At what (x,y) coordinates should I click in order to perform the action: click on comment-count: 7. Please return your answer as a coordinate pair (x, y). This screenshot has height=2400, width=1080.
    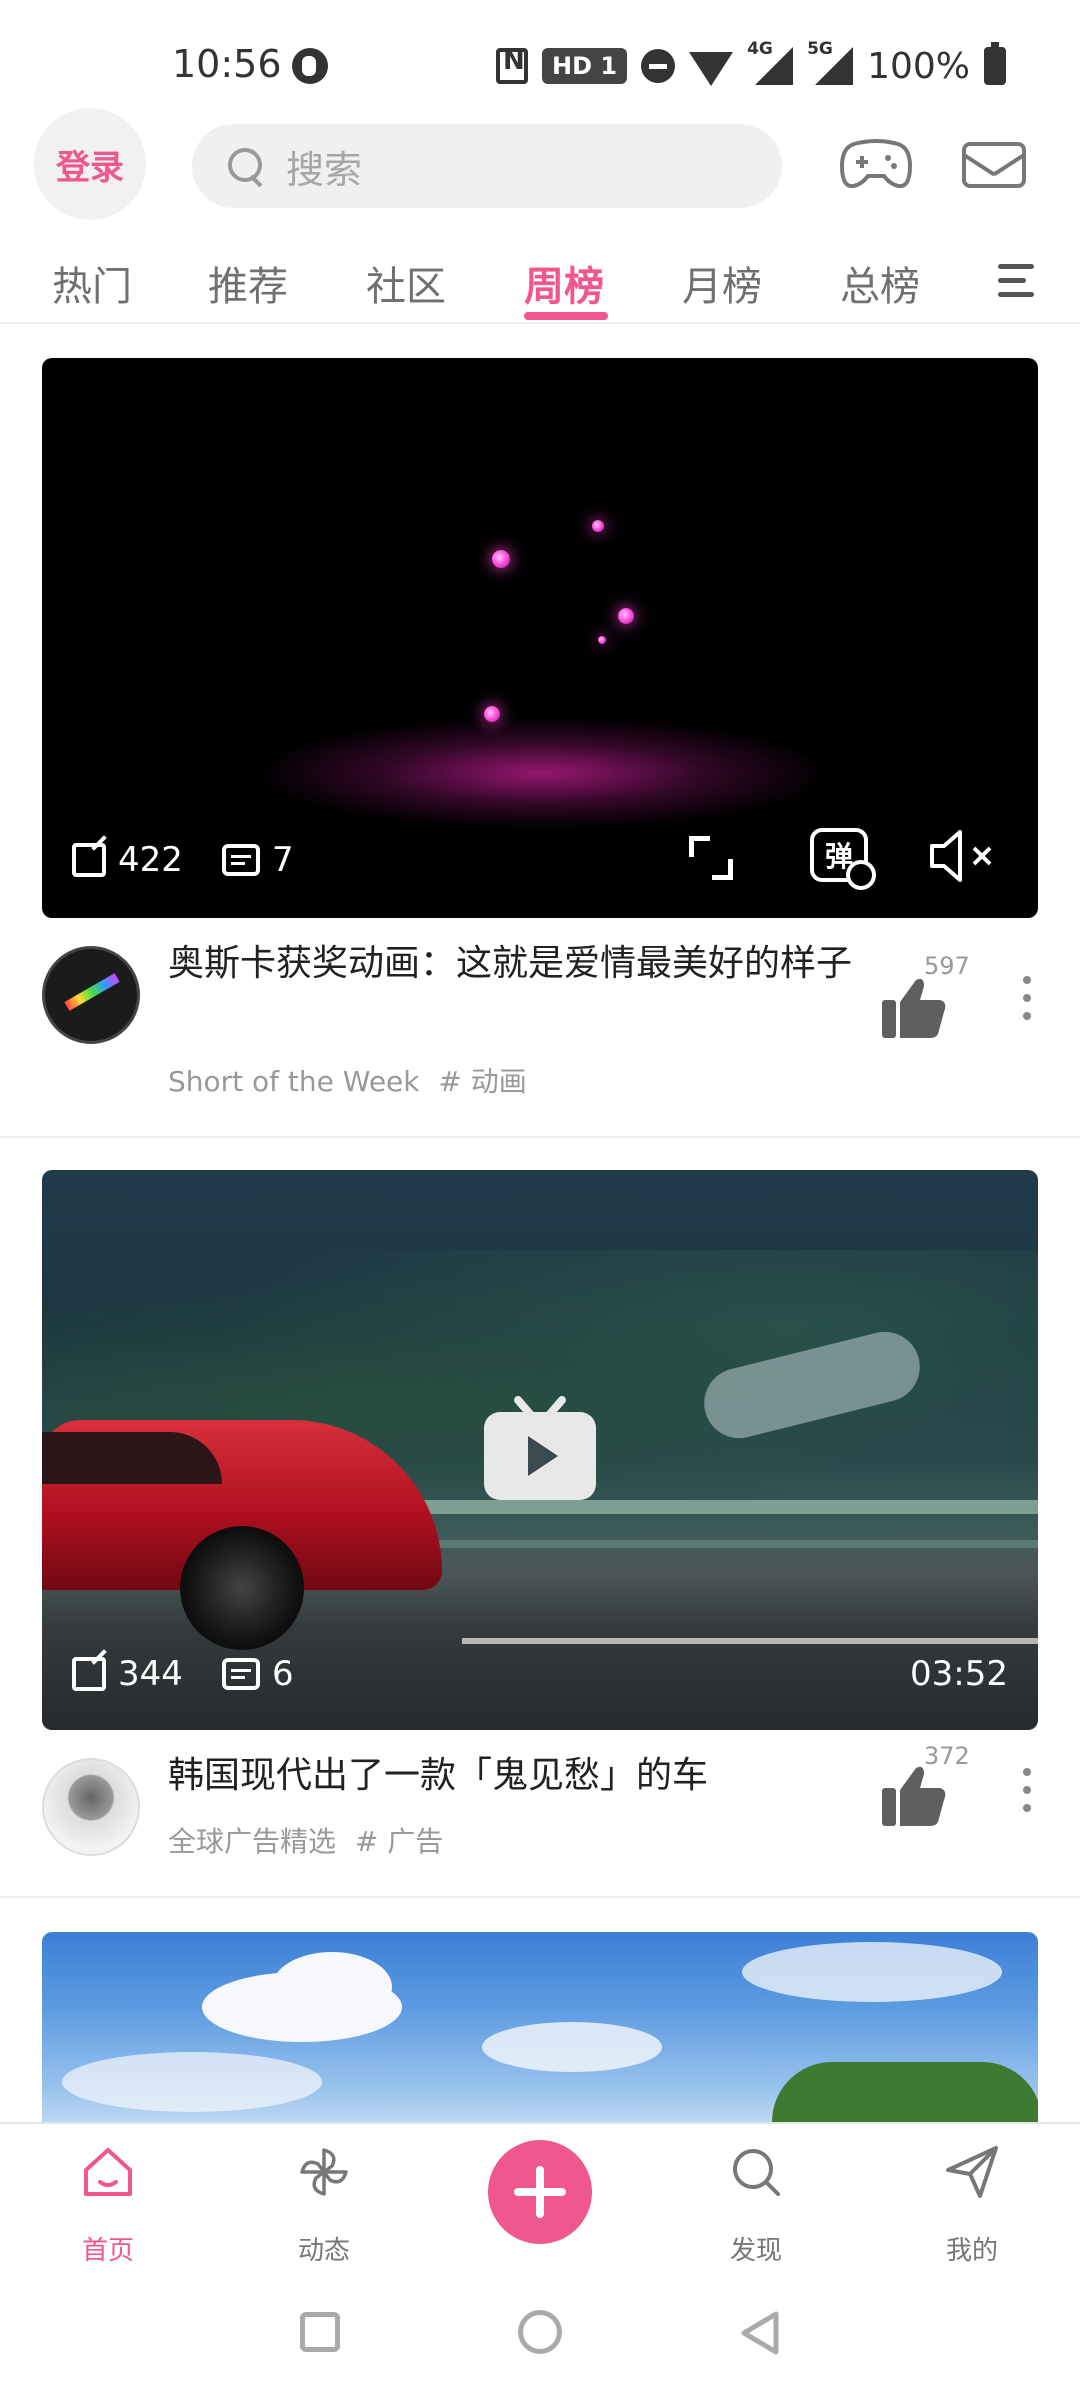
    Looking at the image, I should click on (258, 860).